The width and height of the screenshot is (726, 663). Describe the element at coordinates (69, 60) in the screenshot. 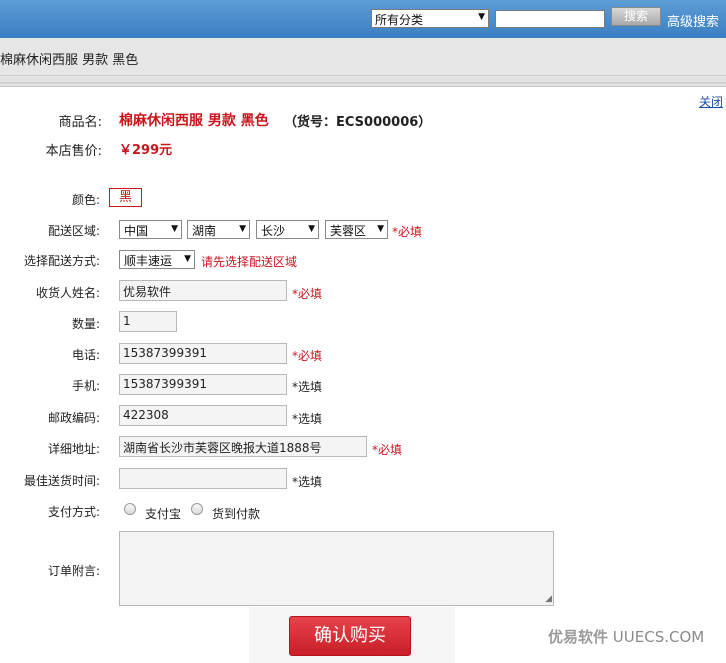

I see `breadcrumb: 棉麻休闲西服 男款 黑色` at that location.